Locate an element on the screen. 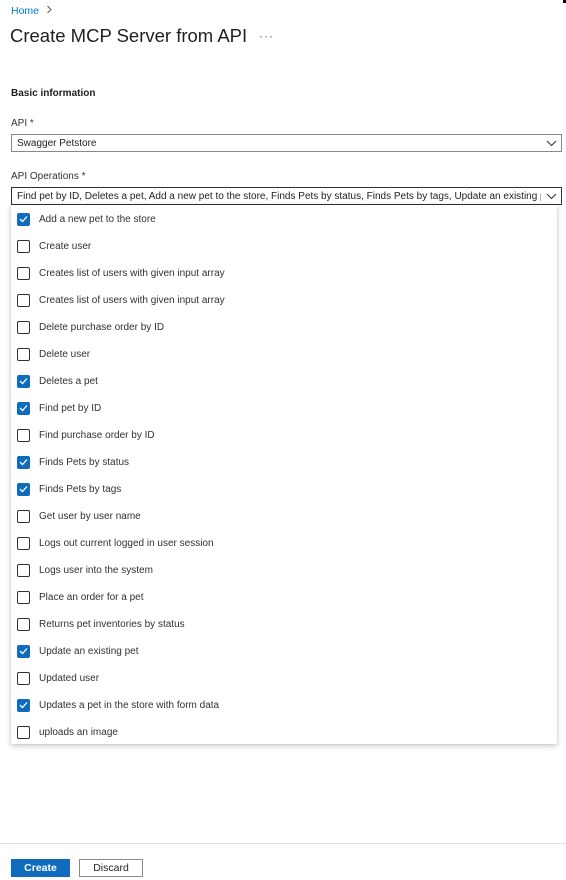 The image size is (566, 880). breadcrumb-home-link: Home is located at coordinates (25, 11).